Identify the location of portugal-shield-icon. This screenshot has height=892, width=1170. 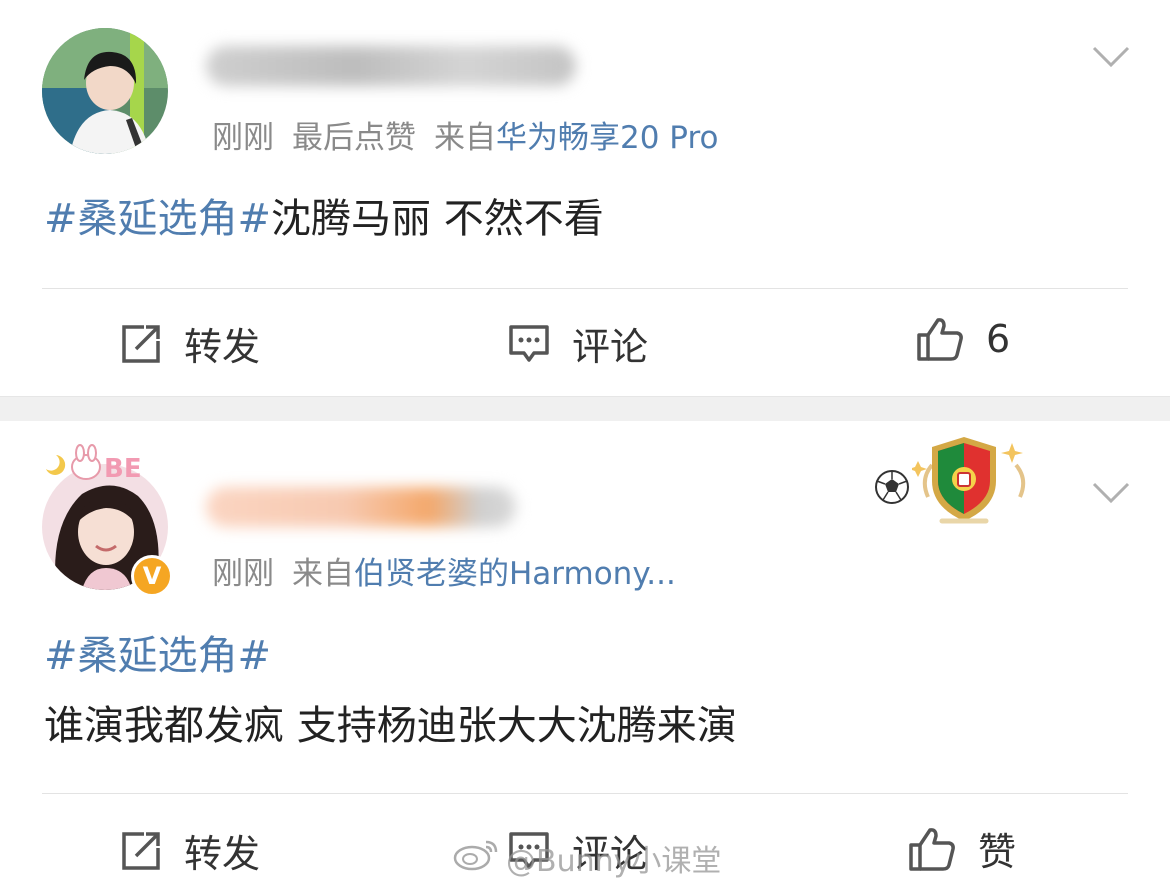
(972, 485).